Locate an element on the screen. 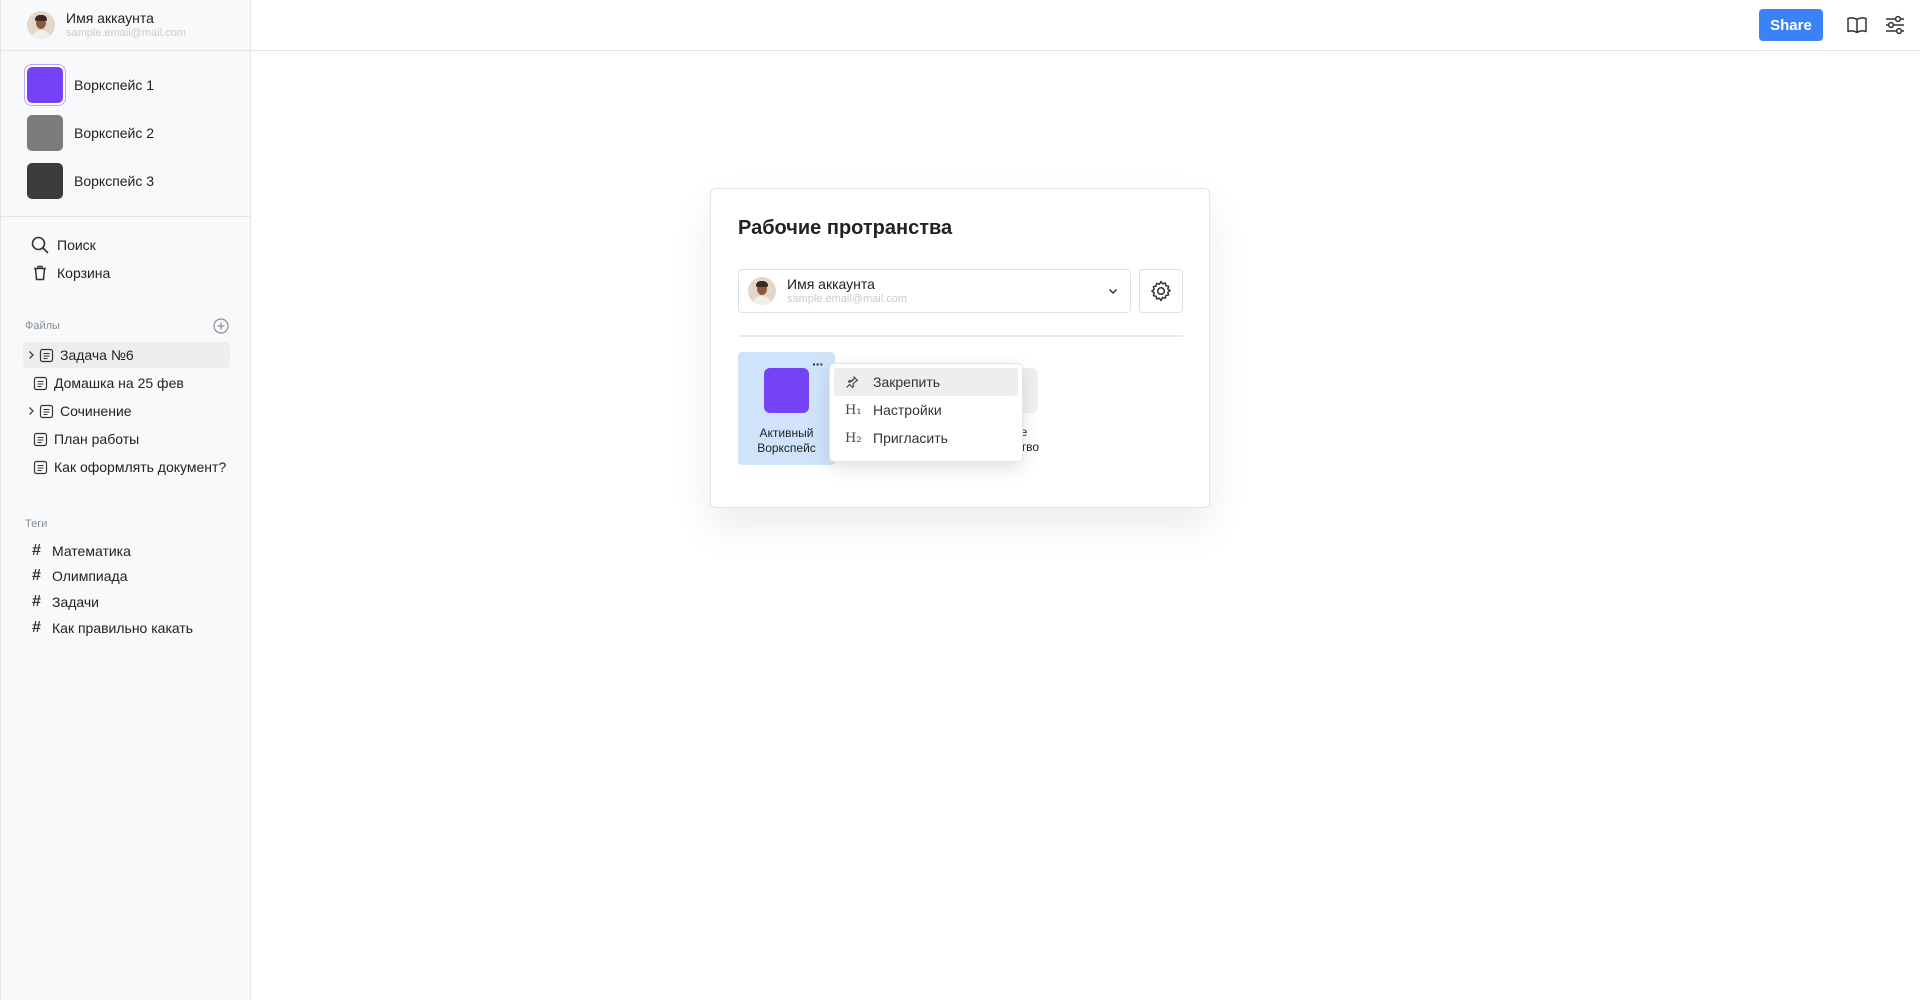  workspace-card-label: Активный Воркспейс is located at coordinates (786, 440).